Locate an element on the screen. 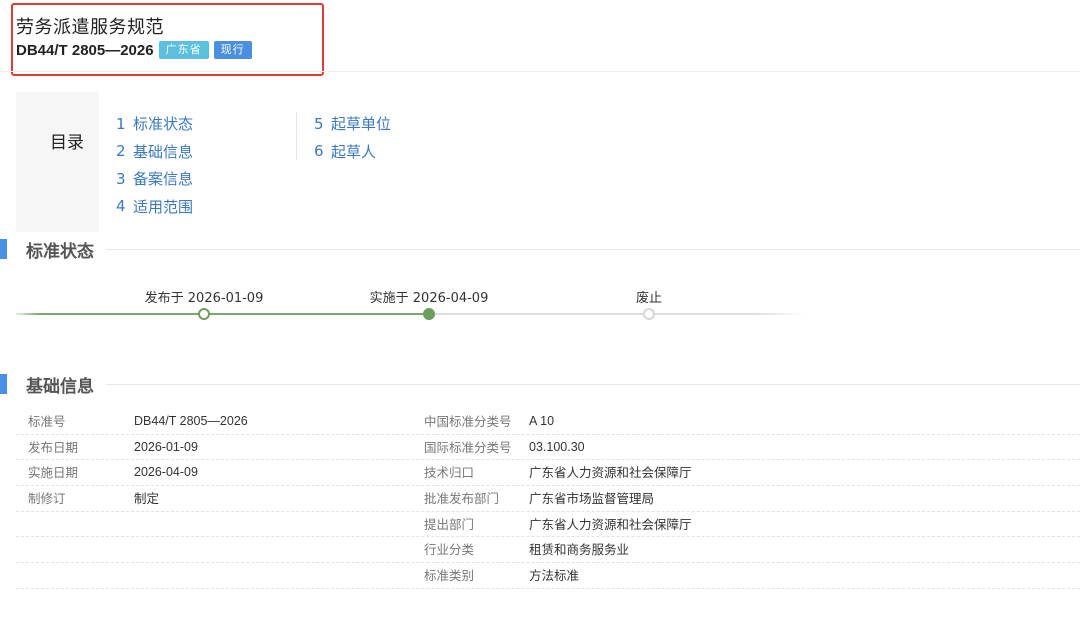  toc-separator is located at coordinates (296, 136).